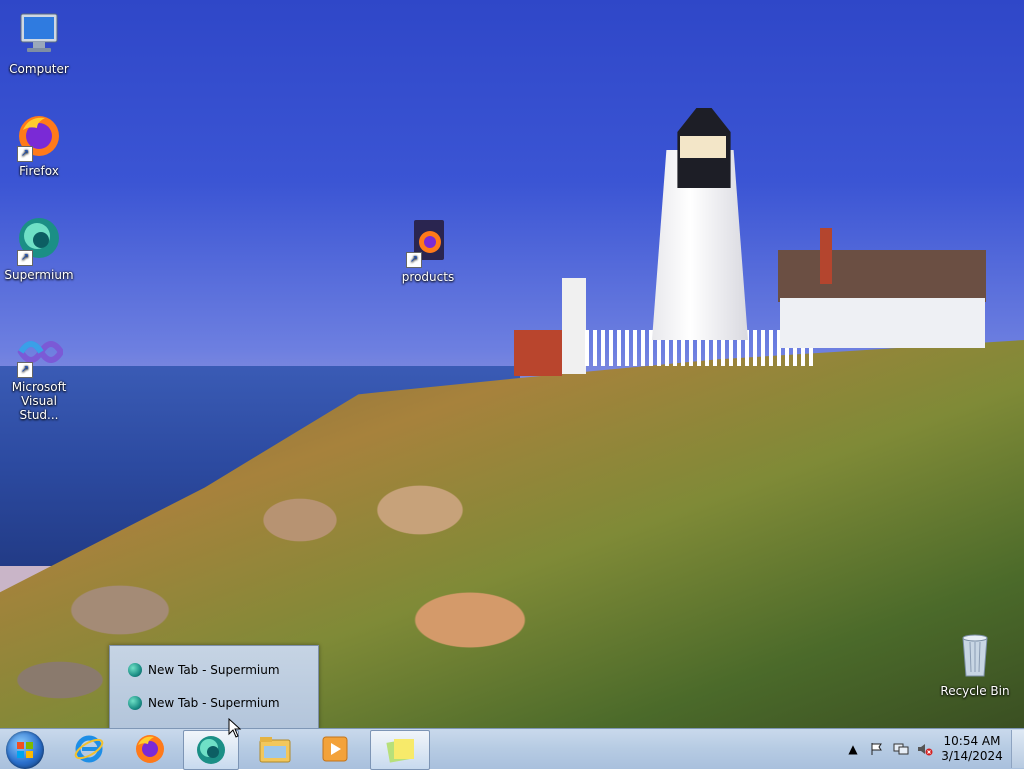 The image size is (1024, 770). Describe the element at coordinates (39, 241) in the screenshot. I see `supermium-icon: ↗` at that location.